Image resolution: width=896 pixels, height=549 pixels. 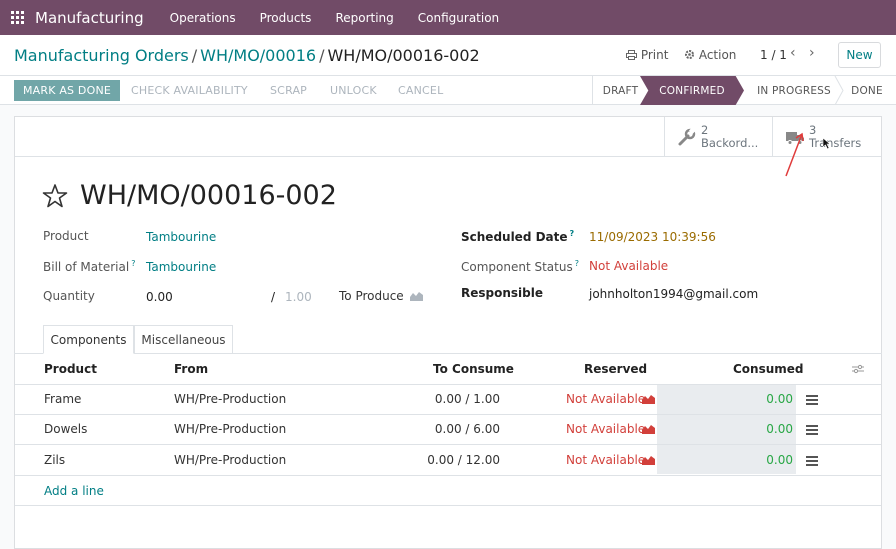 I want to click on annotation-arrow-icon, so click(x=794, y=154).